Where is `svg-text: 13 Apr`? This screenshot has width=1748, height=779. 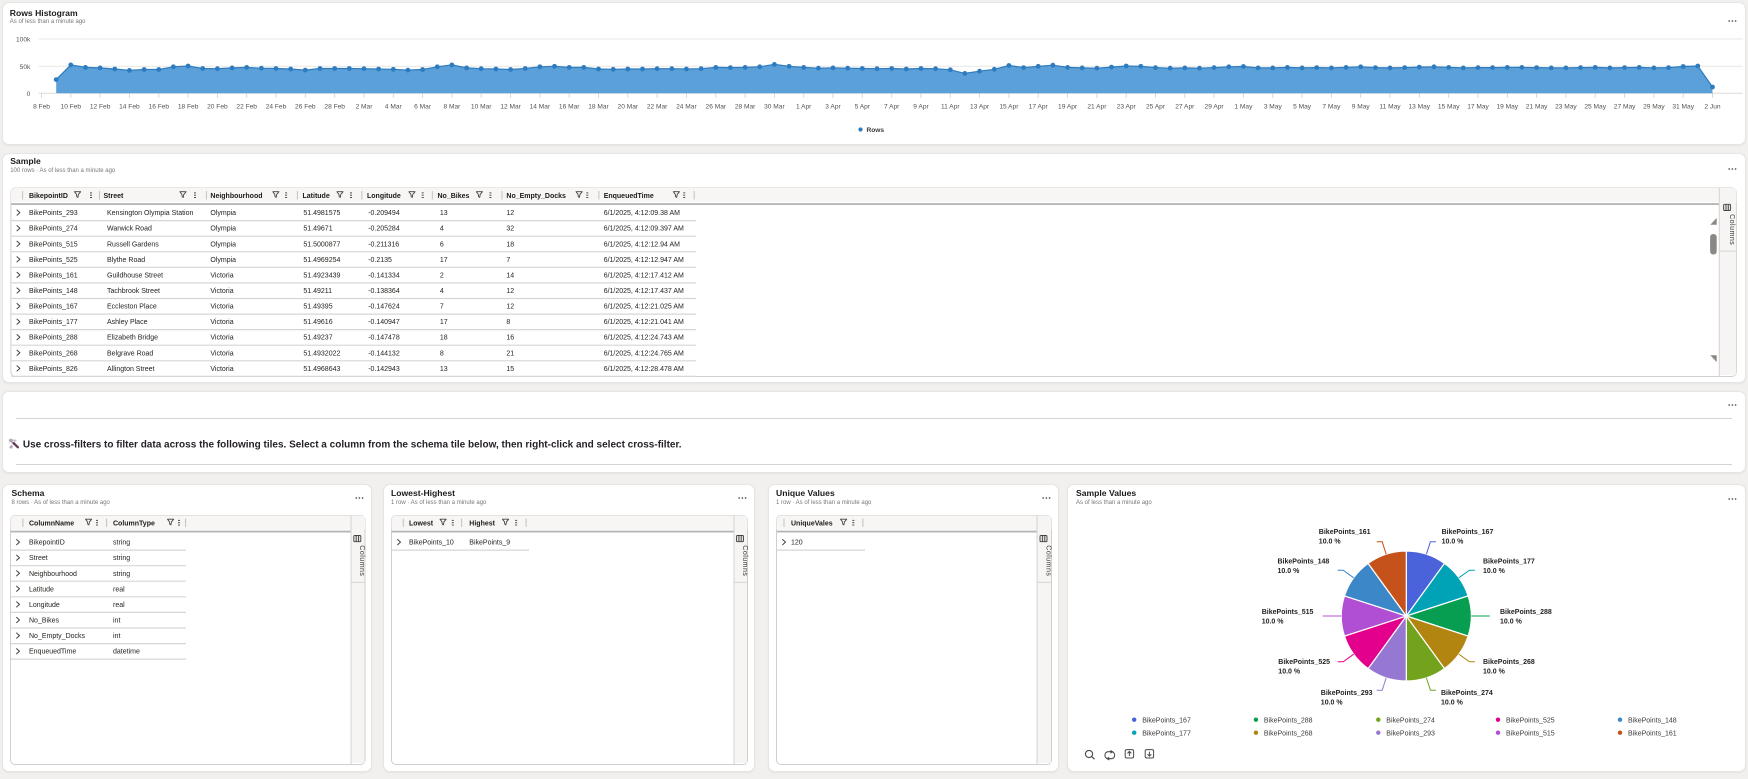
svg-text: 13 Apr is located at coordinates (980, 107).